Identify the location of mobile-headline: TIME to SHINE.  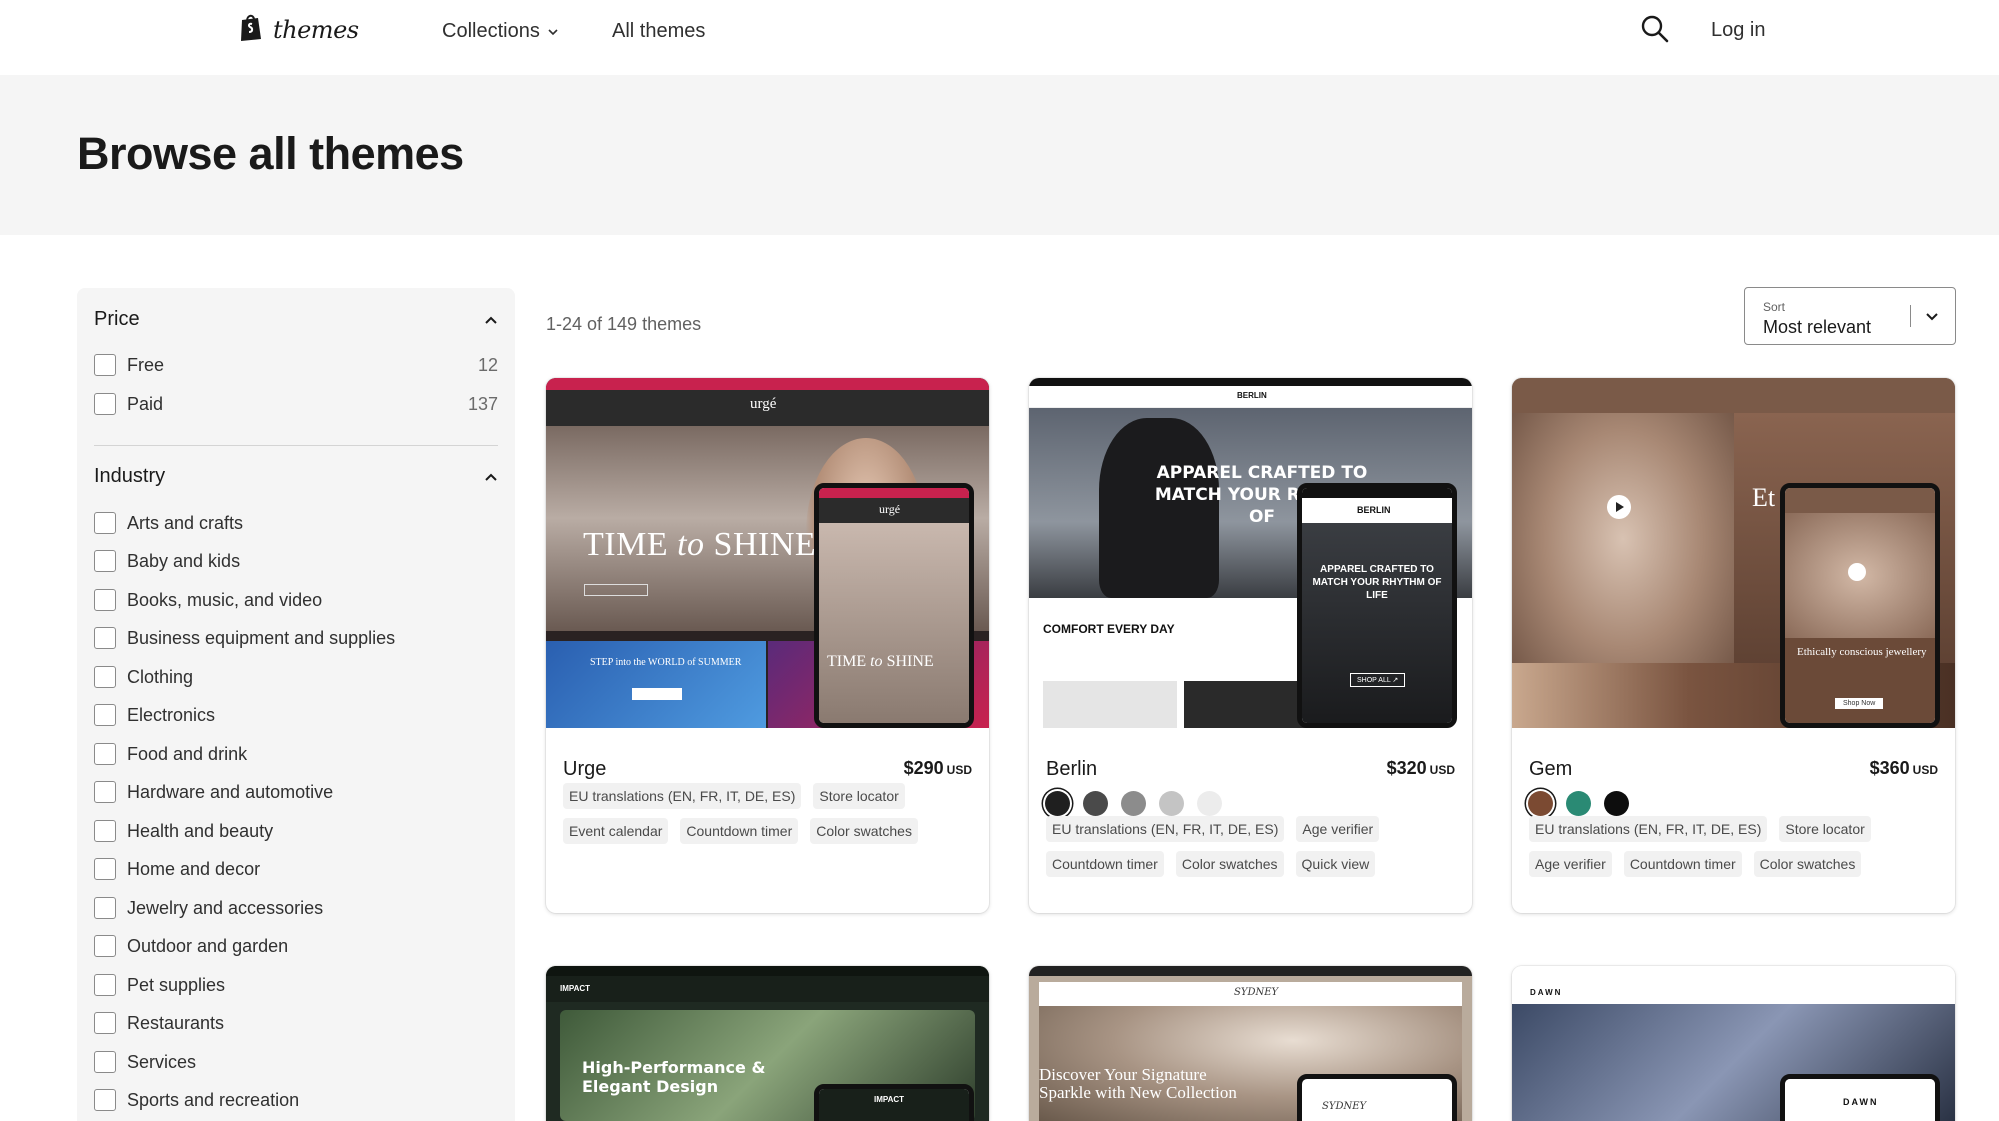
(880, 661).